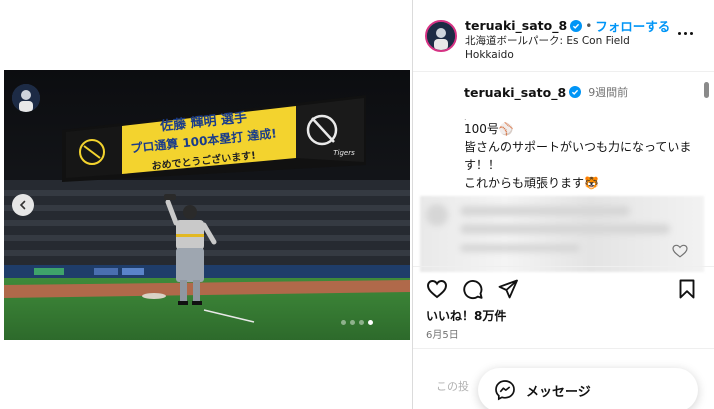 This screenshot has width=714, height=409. I want to click on caption-line: 皆さんのサポートがいつも力になっています！！, so click(578, 156).